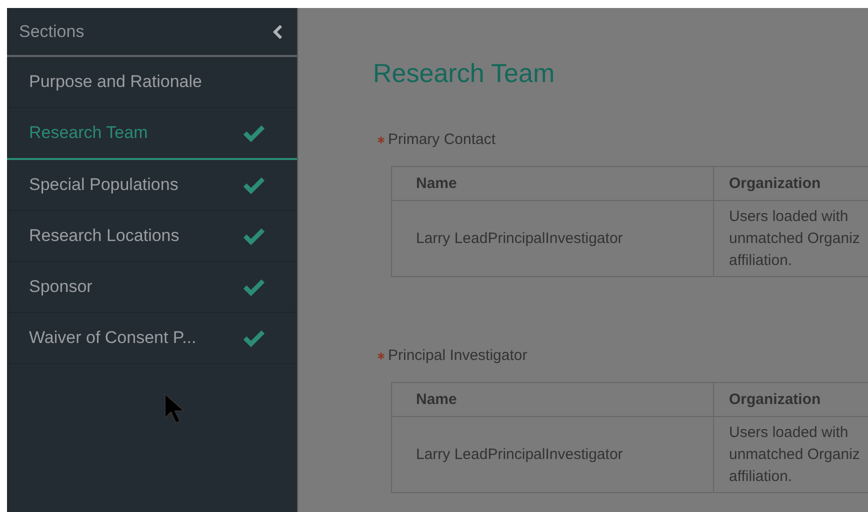  What do you see at coordinates (278, 31) in the screenshot?
I see `collapse-icon` at bounding box center [278, 31].